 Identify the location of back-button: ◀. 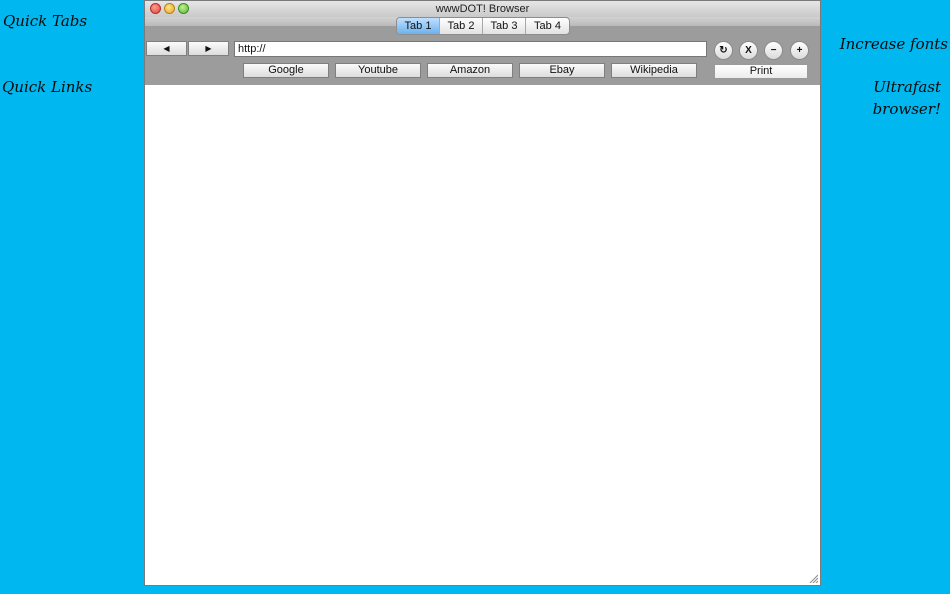
(166, 48).